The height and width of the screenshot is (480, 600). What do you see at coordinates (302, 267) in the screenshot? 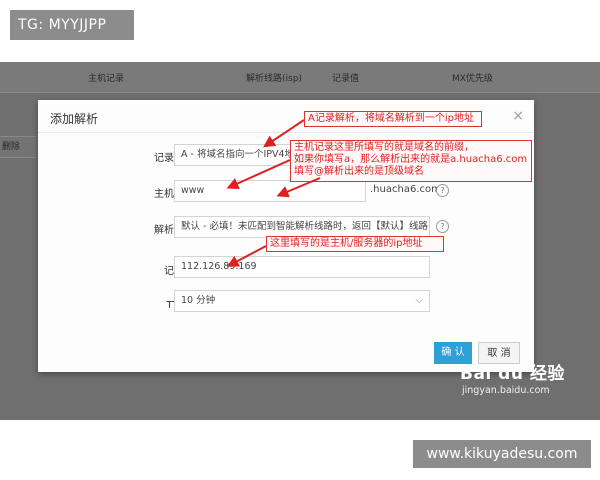
I see `record-value-input: 112.126.89.169` at bounding box center [302, 267].